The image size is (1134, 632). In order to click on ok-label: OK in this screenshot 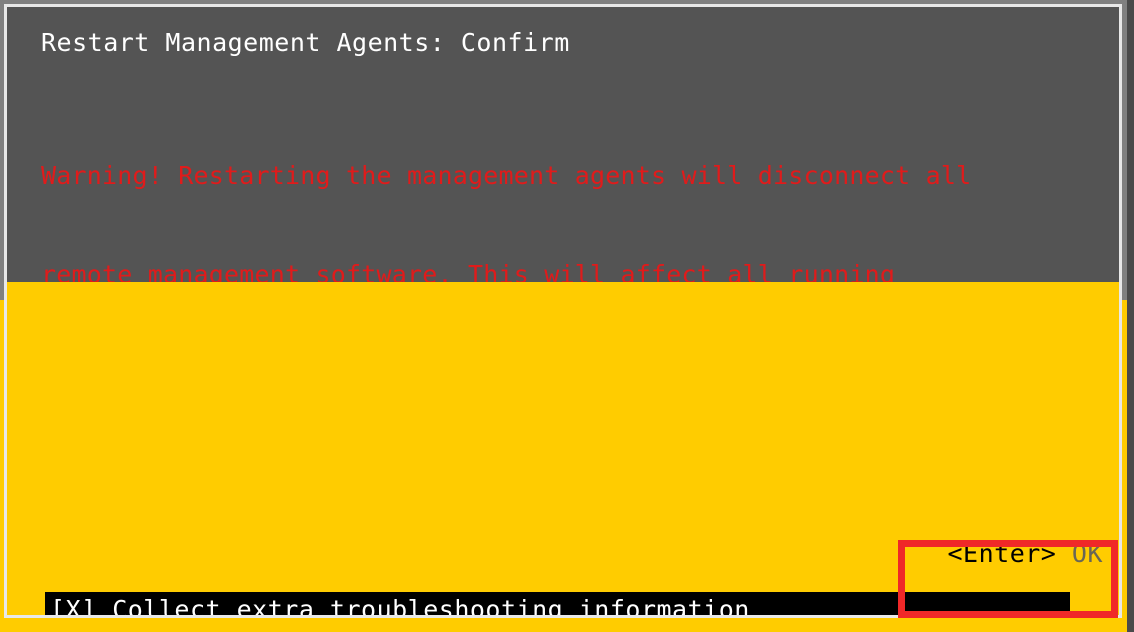, I will do `click(1079, 553)`.